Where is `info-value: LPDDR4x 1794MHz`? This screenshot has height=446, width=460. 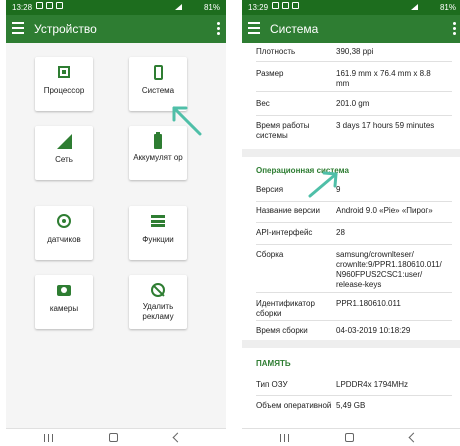
info-value: LPDDR4x 1794MHz is located at coordinates (372, 384).